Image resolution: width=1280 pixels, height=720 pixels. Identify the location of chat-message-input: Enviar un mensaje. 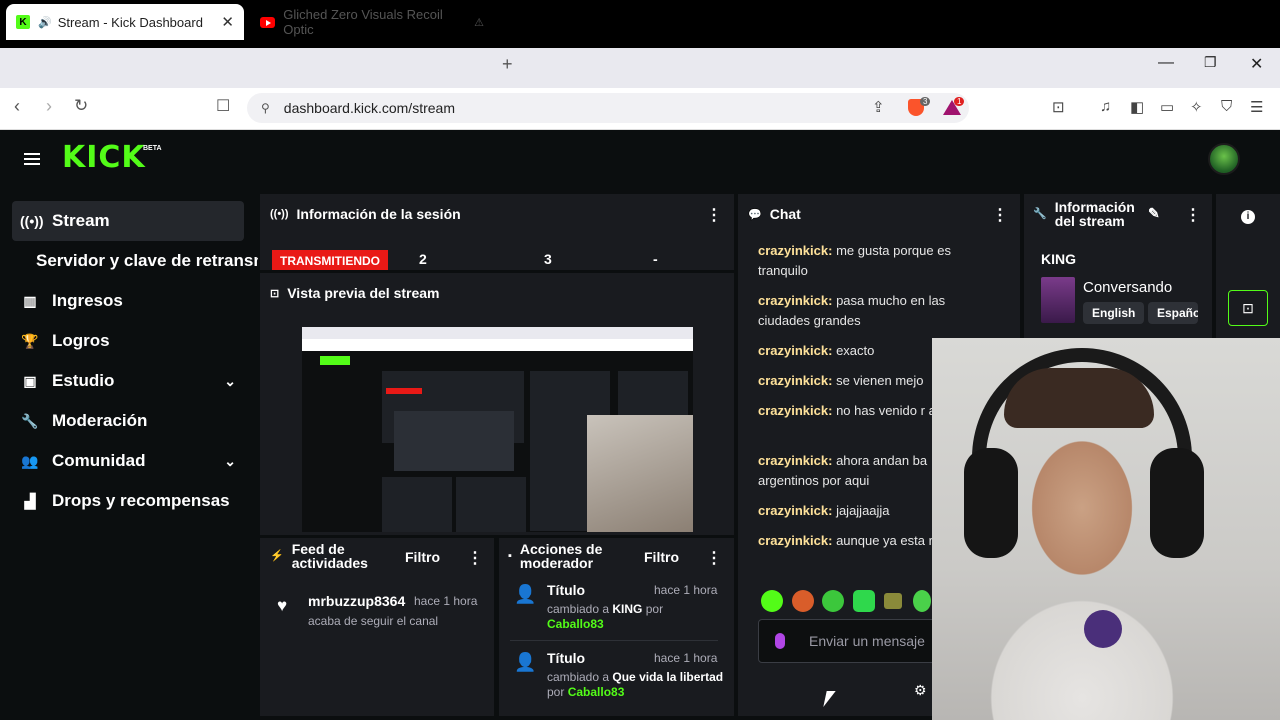
(853, 641).